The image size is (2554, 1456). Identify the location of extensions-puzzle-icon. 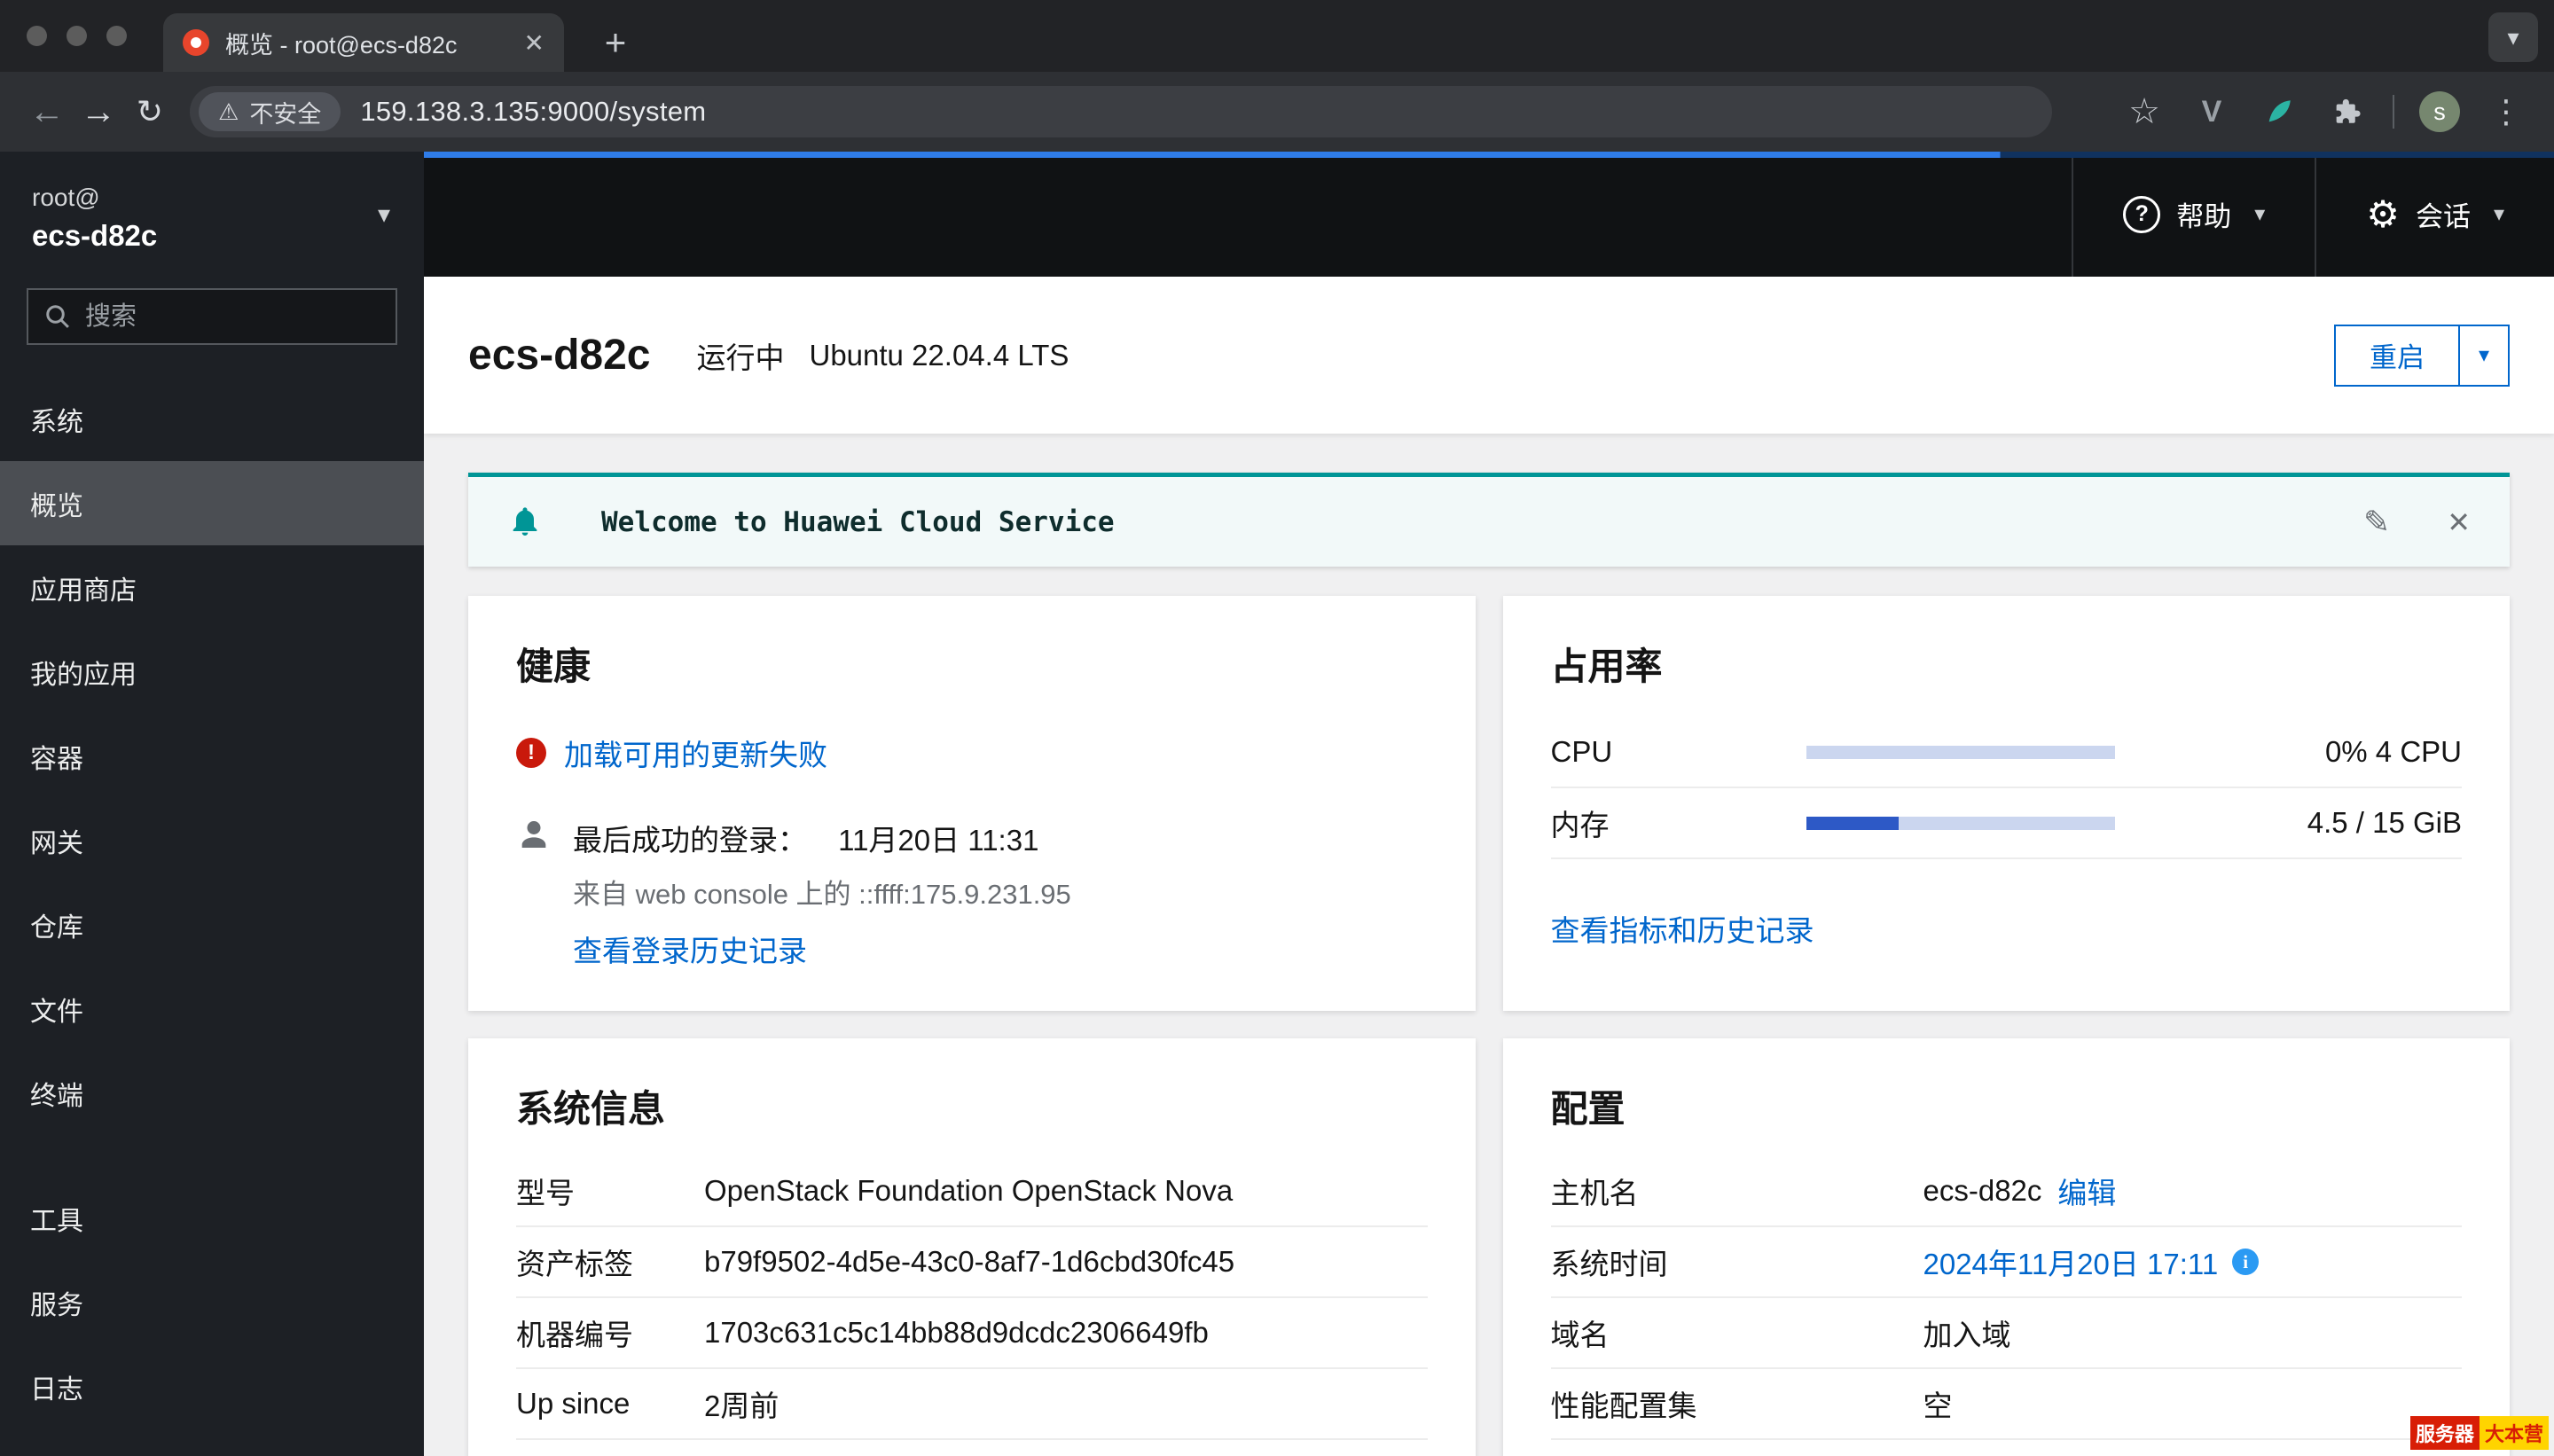
(2346, 111).